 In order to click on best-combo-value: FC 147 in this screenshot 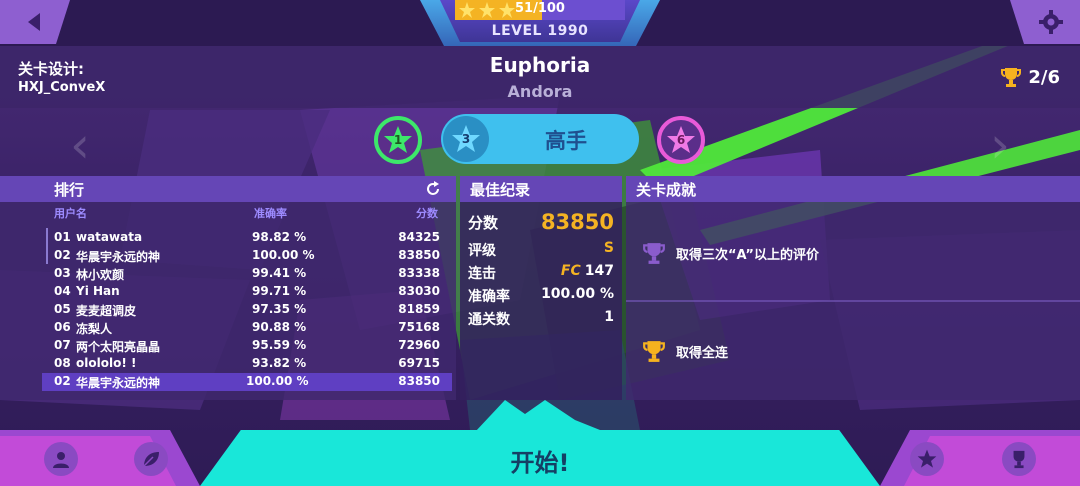, I will do `click(587, 271)`.